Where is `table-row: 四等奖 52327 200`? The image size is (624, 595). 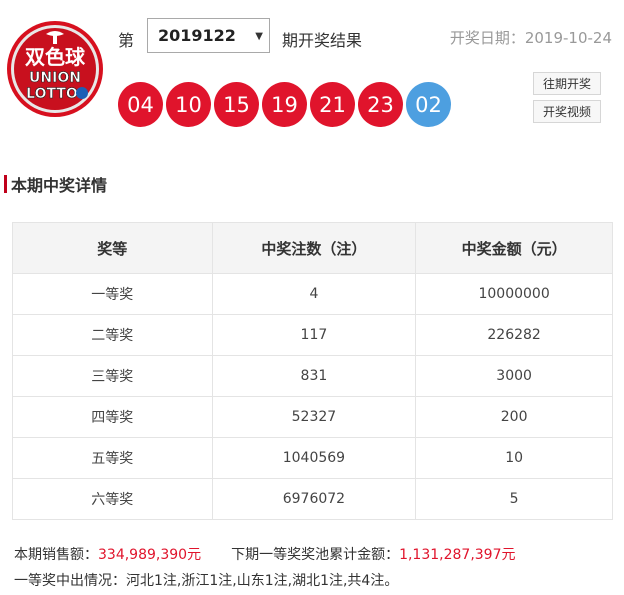 table-row: 四等奖 52327 200 is located at coordinates (312, 417).